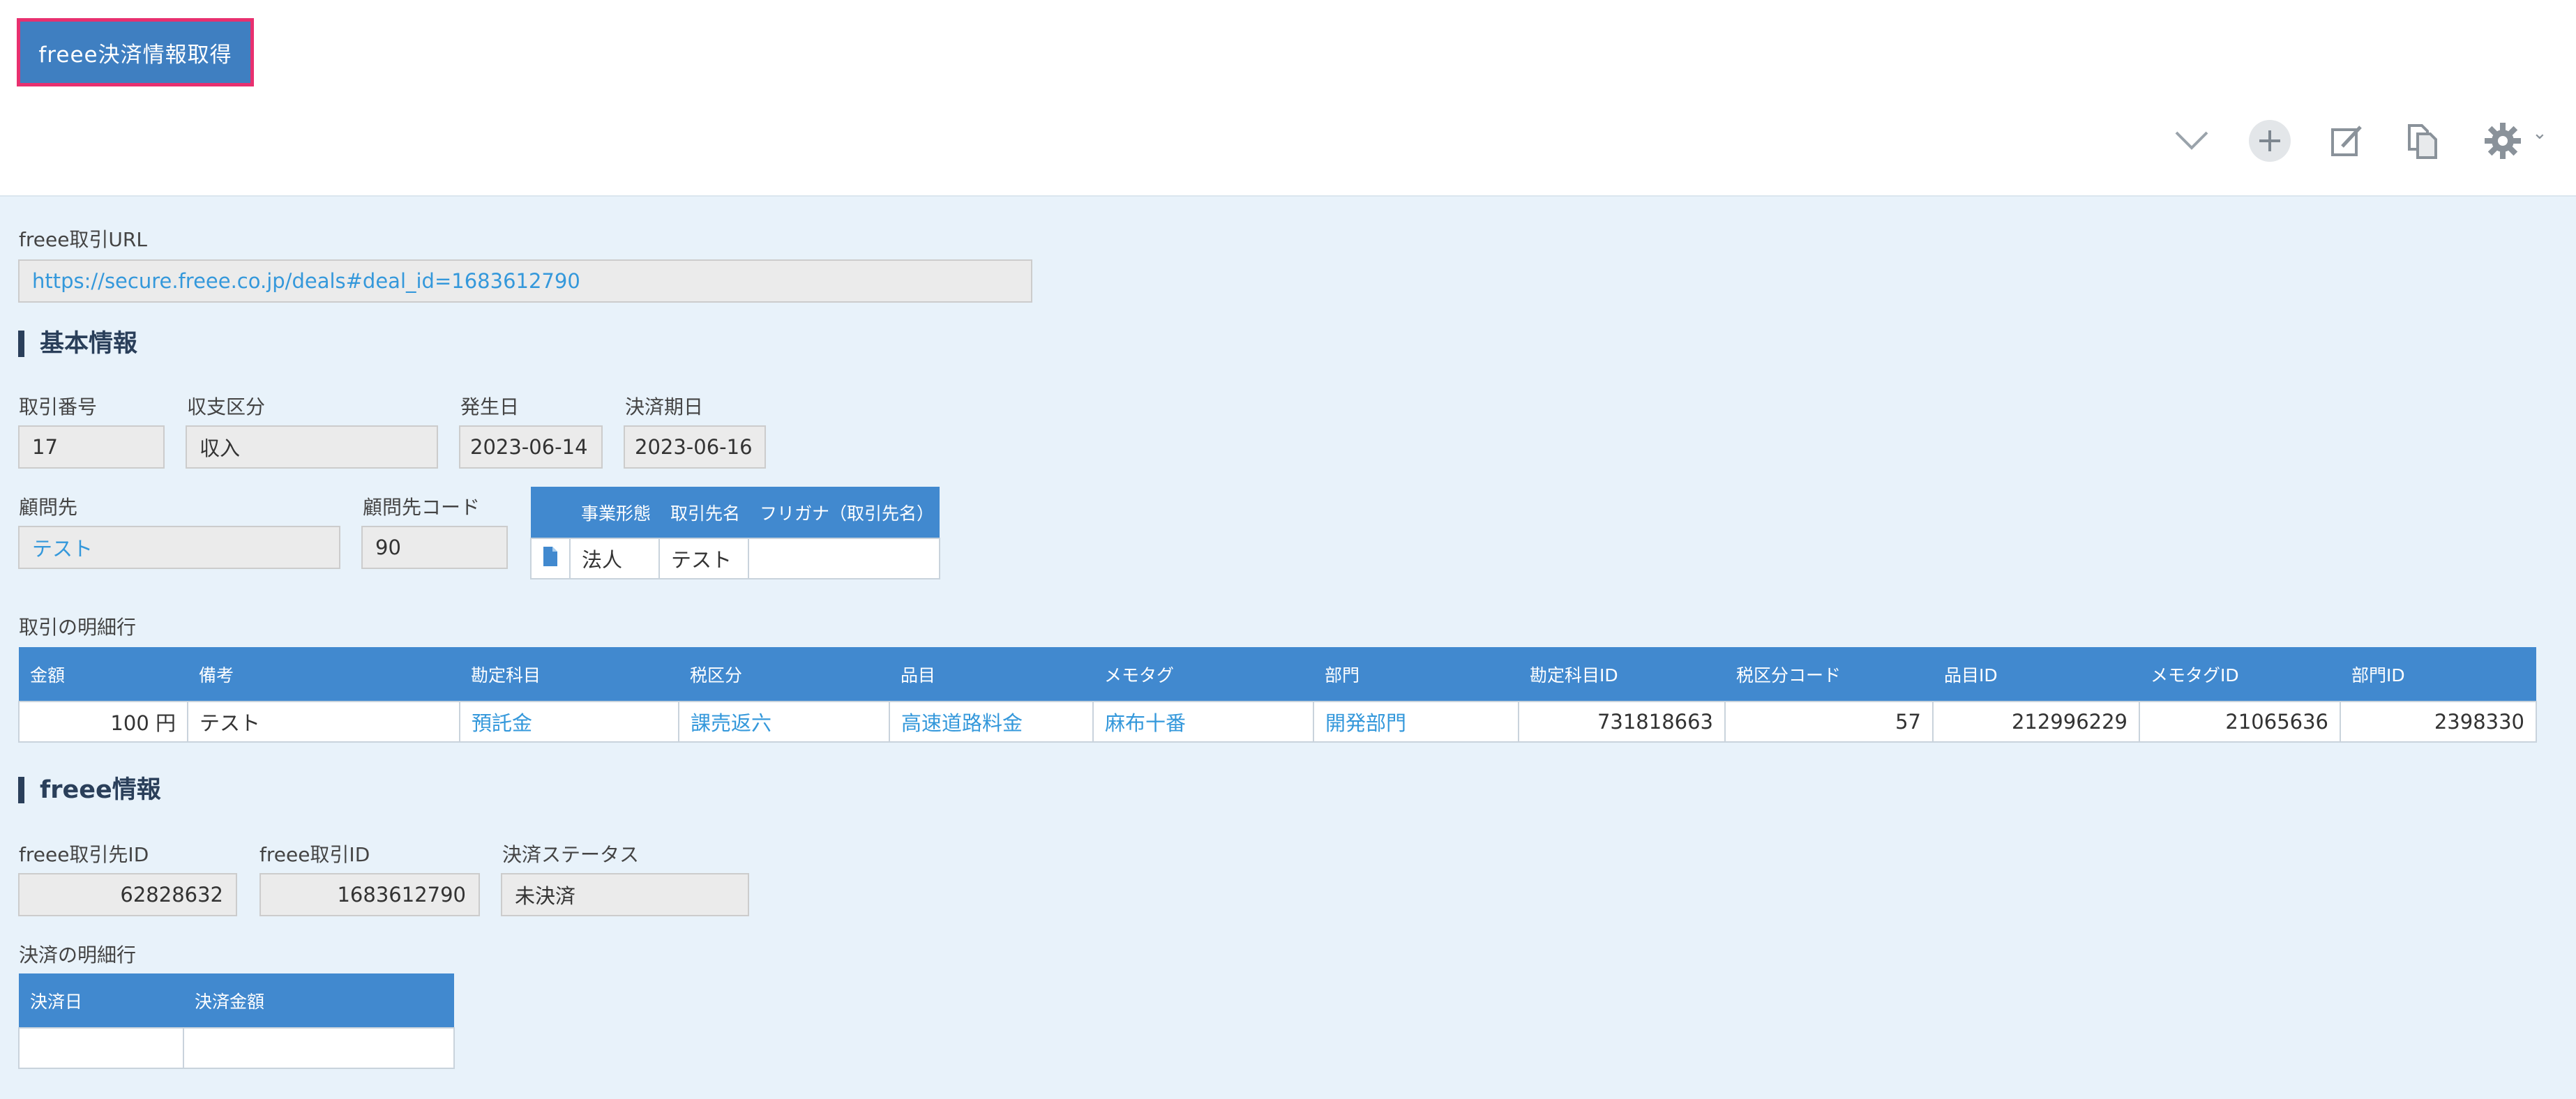  Describe the element at coordinates (314, 854) in the screenshot. I see `deal-id-label: freee取引ID` at that location.